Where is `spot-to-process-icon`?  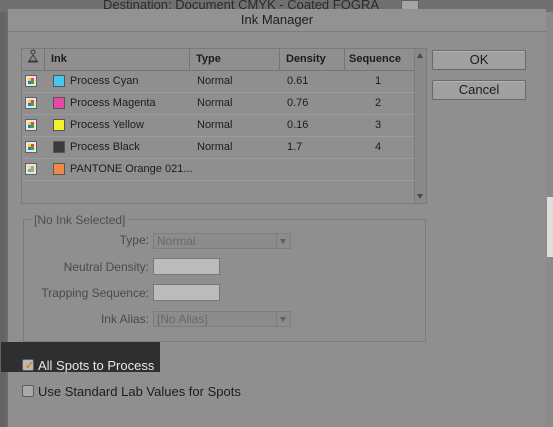
spot-to-process-icon is located at coordinates (31, 169).